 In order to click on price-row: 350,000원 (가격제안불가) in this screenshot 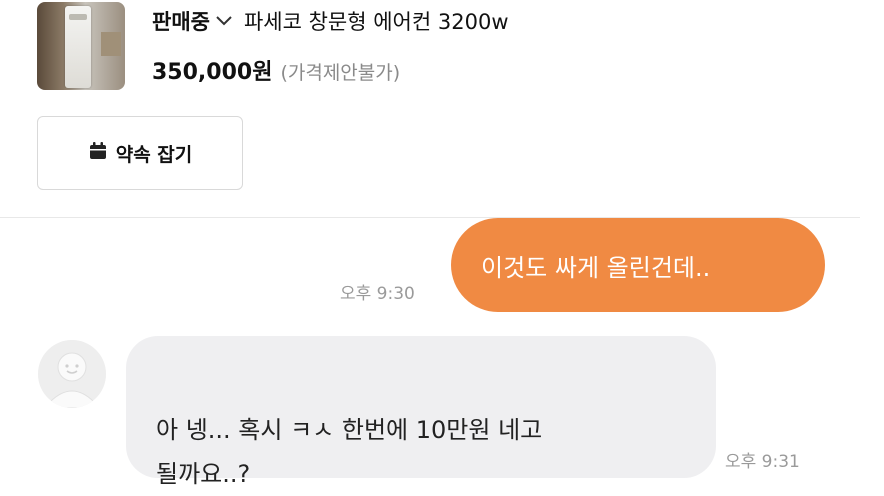, I will do `click(276, 70)`.